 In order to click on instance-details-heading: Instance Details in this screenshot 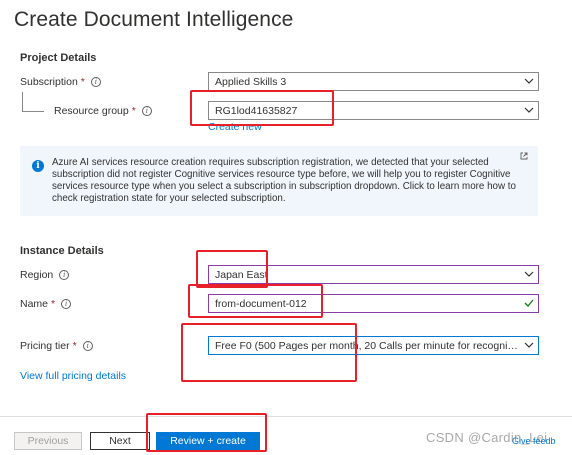, I will do `click(62, 251)`.